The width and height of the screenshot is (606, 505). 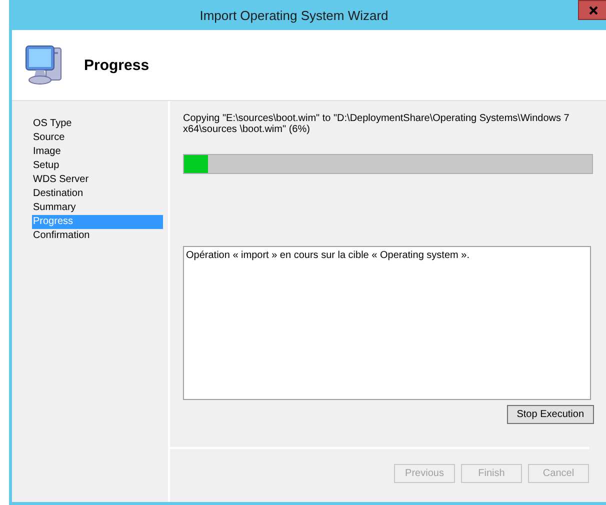 What do you see at coordinates (97, 124) in the screenshot?
I see `sidebar-item: OS Type` at bounding box center [97, 124].